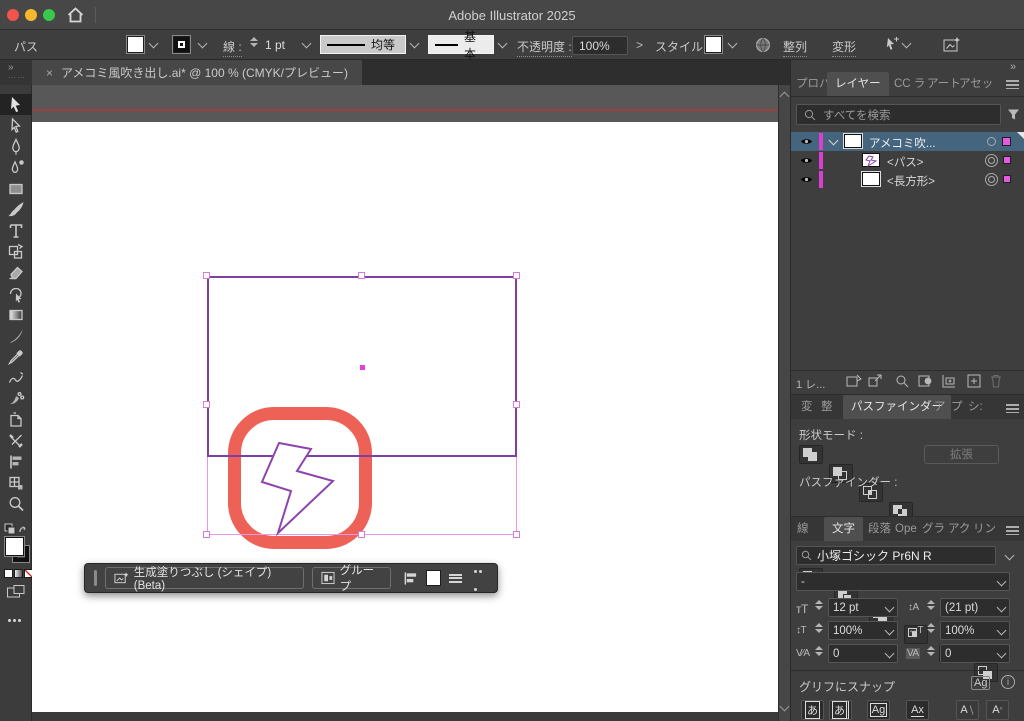  I want to click on horizontal-scale-chevron-icon, so click(1001, 630).